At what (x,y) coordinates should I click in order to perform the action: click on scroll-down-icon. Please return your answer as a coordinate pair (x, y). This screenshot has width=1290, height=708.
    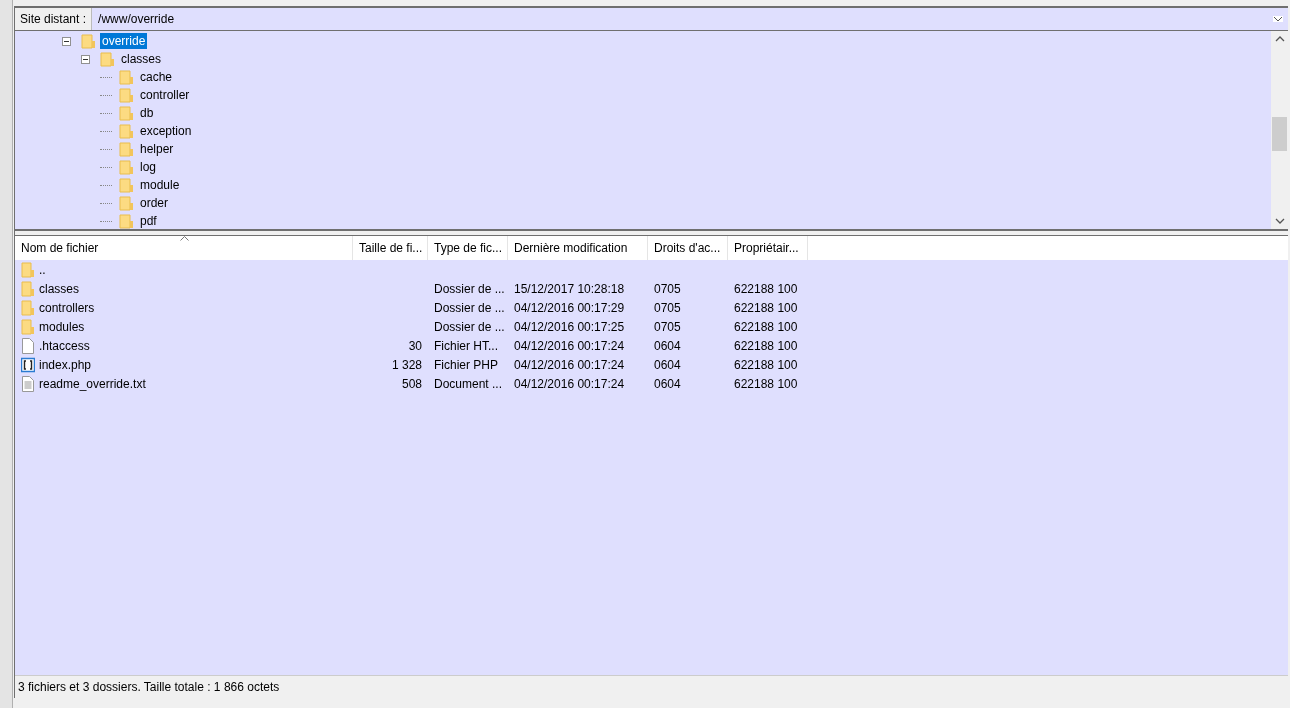
    Looking at the image, I should click on (1279, 221).